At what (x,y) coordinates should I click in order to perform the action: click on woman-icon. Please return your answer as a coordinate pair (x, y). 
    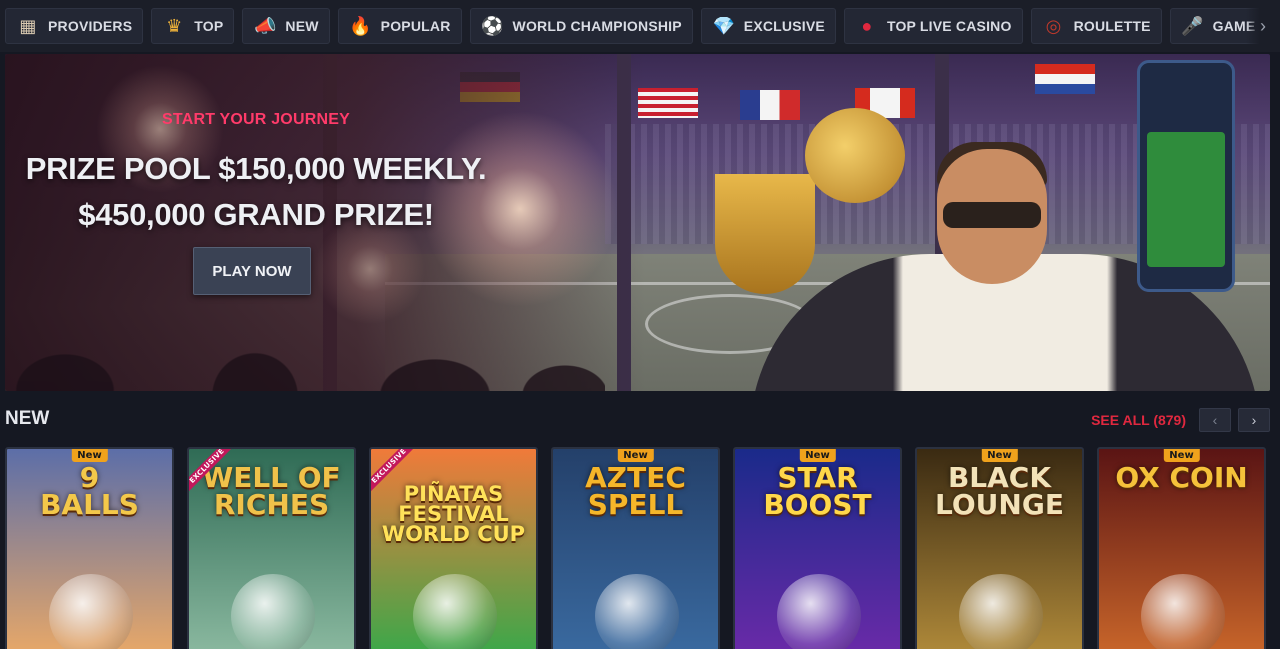
    Looking at the image, I should click on (1001, 611).